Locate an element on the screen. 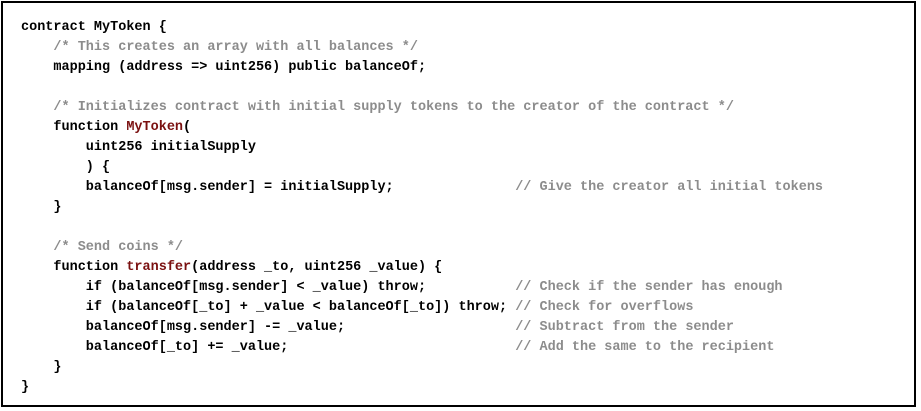 This screenshot has width=921, height=411. code-line: /* Send coins */ is located at coordinates (422, 248).